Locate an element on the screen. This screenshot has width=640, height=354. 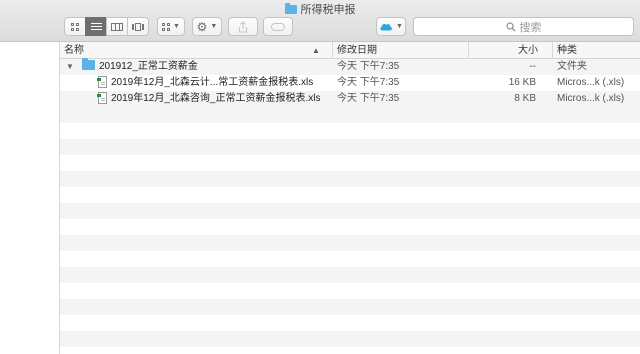
search-field: 搜索 is located at coordinates (523, 26).